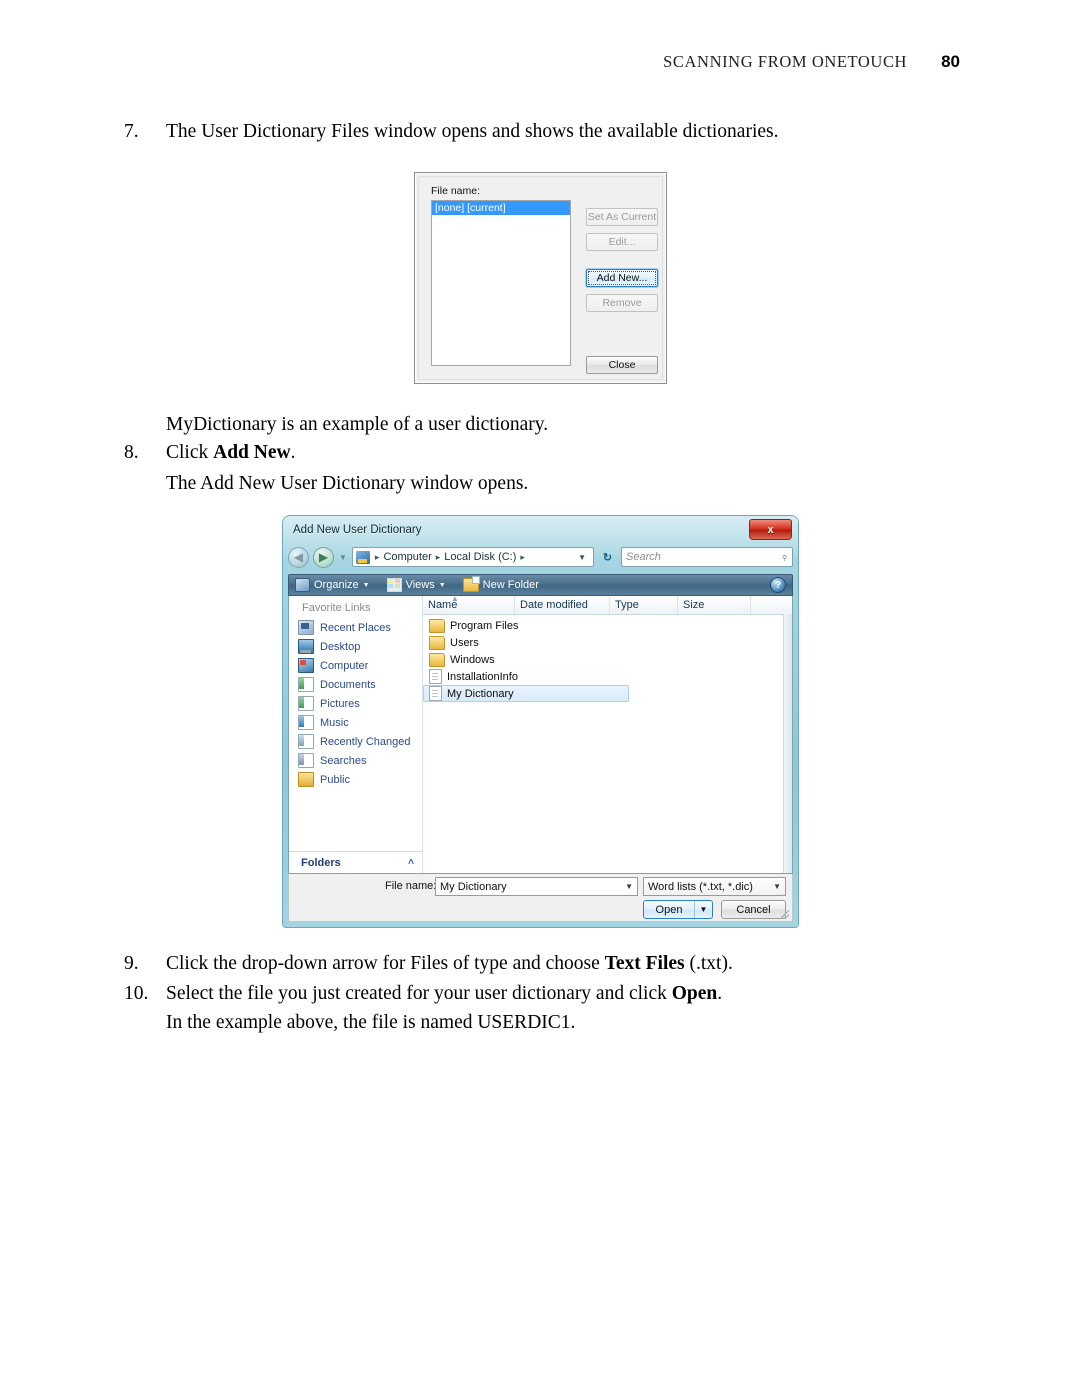 Image resolution: width=1080 pixels, height=1397 pixels. I want to click on set-as-current-button: Set As Current, so click(622, 217).